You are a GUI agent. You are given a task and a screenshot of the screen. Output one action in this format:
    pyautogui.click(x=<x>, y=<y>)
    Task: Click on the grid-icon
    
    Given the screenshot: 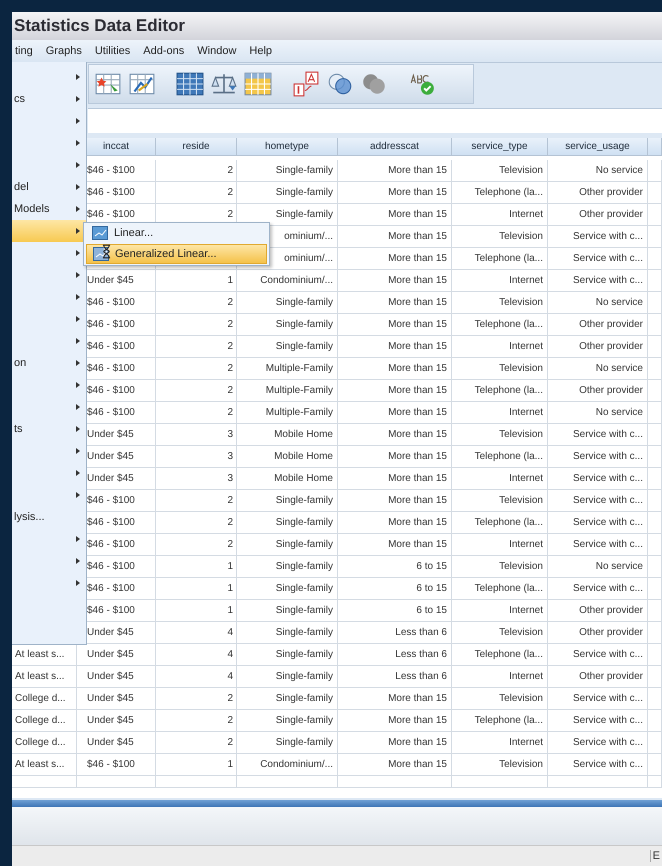 What is the action you would take?
    pyautogui.click(x=190, y=84)
    